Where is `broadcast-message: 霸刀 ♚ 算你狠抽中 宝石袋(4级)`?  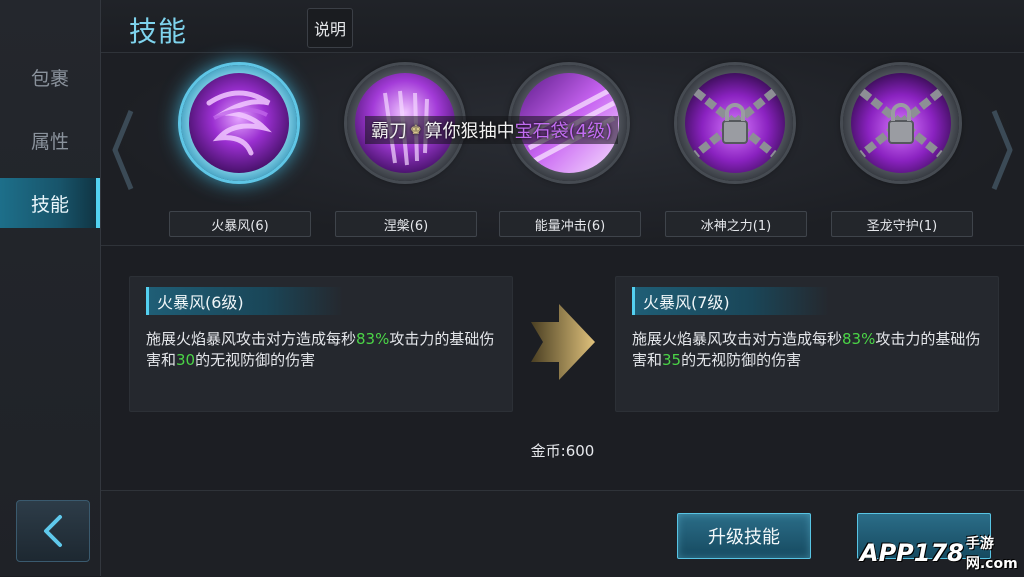
broadcast-message: 霸刀 ♚ 算你狠抽中 宝石袋(4级) is located at coordinates (492, 130).